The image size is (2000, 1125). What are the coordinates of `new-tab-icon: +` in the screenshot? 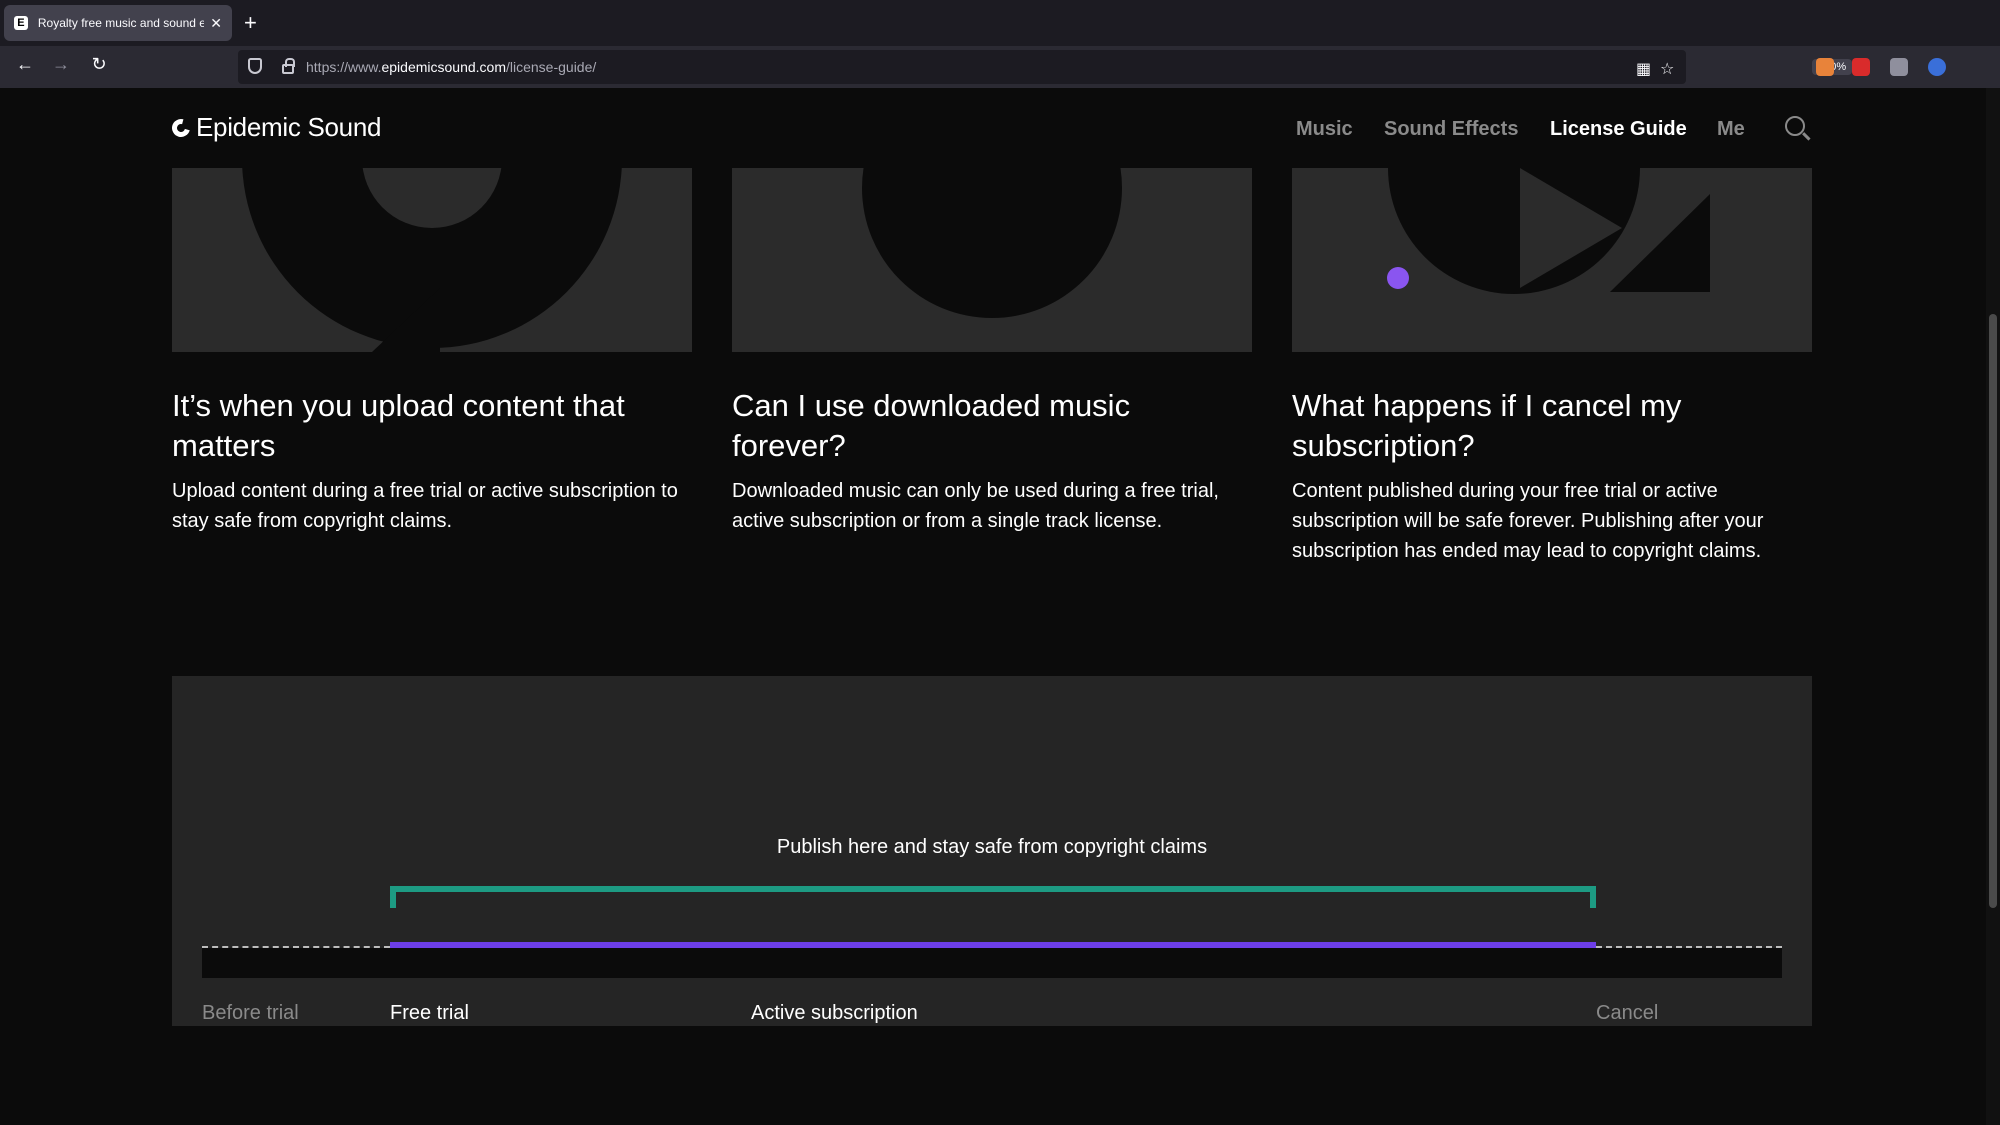 It's located at (250, 23).